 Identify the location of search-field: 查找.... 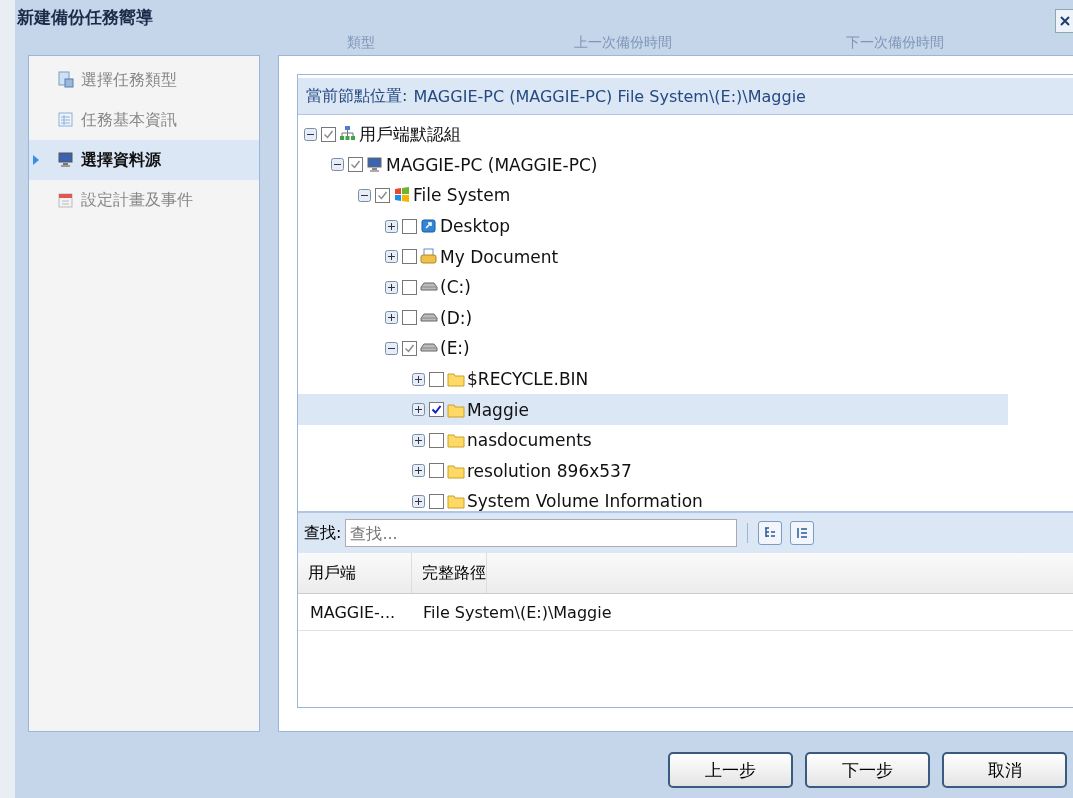
(541, 533).